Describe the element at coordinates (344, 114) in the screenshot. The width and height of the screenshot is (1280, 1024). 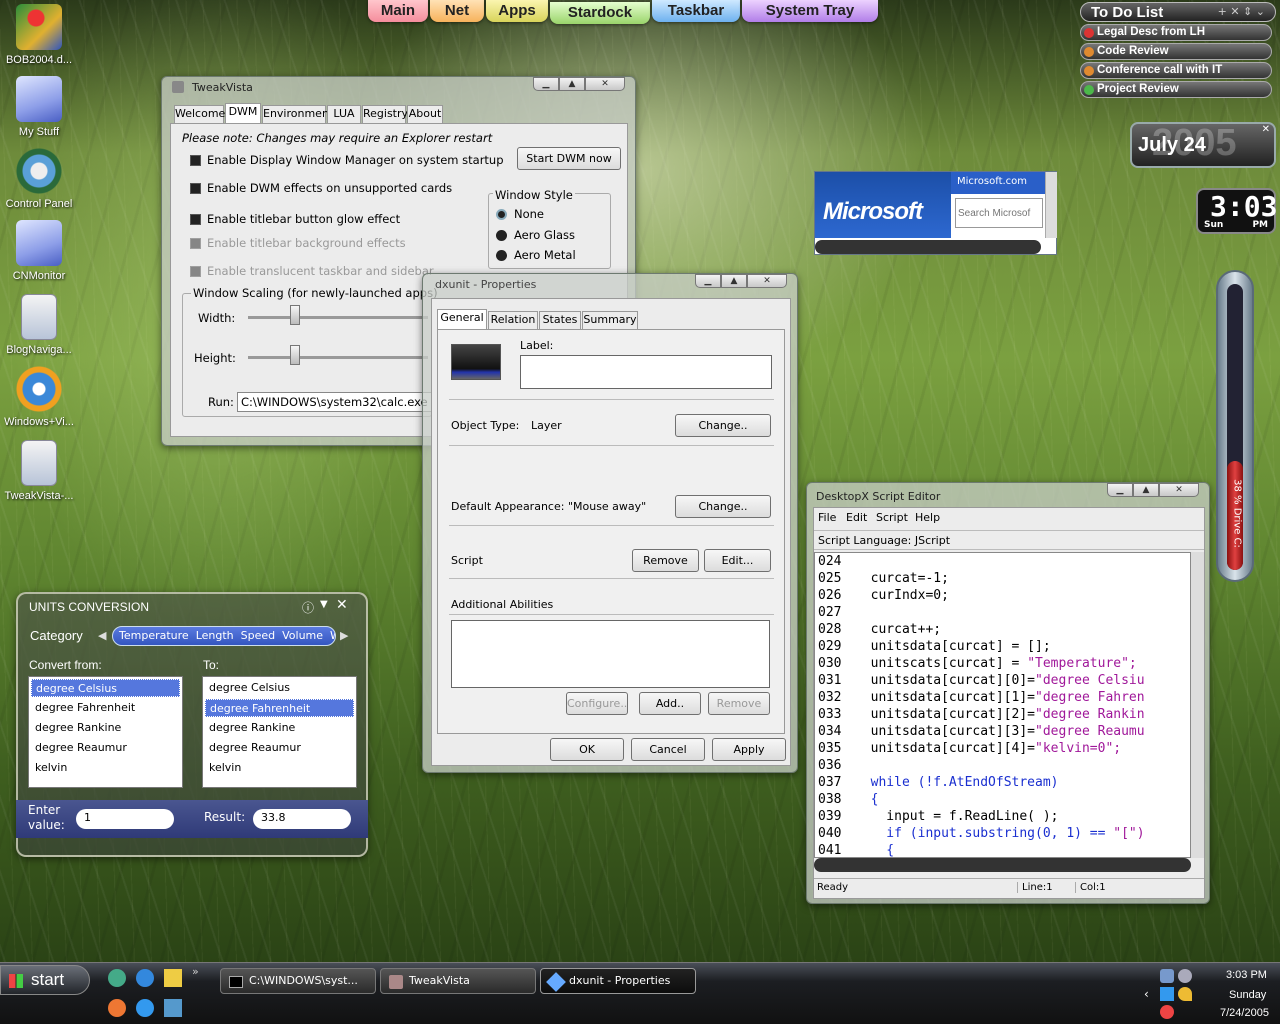
I see `tab-lua: LUA` at that location.